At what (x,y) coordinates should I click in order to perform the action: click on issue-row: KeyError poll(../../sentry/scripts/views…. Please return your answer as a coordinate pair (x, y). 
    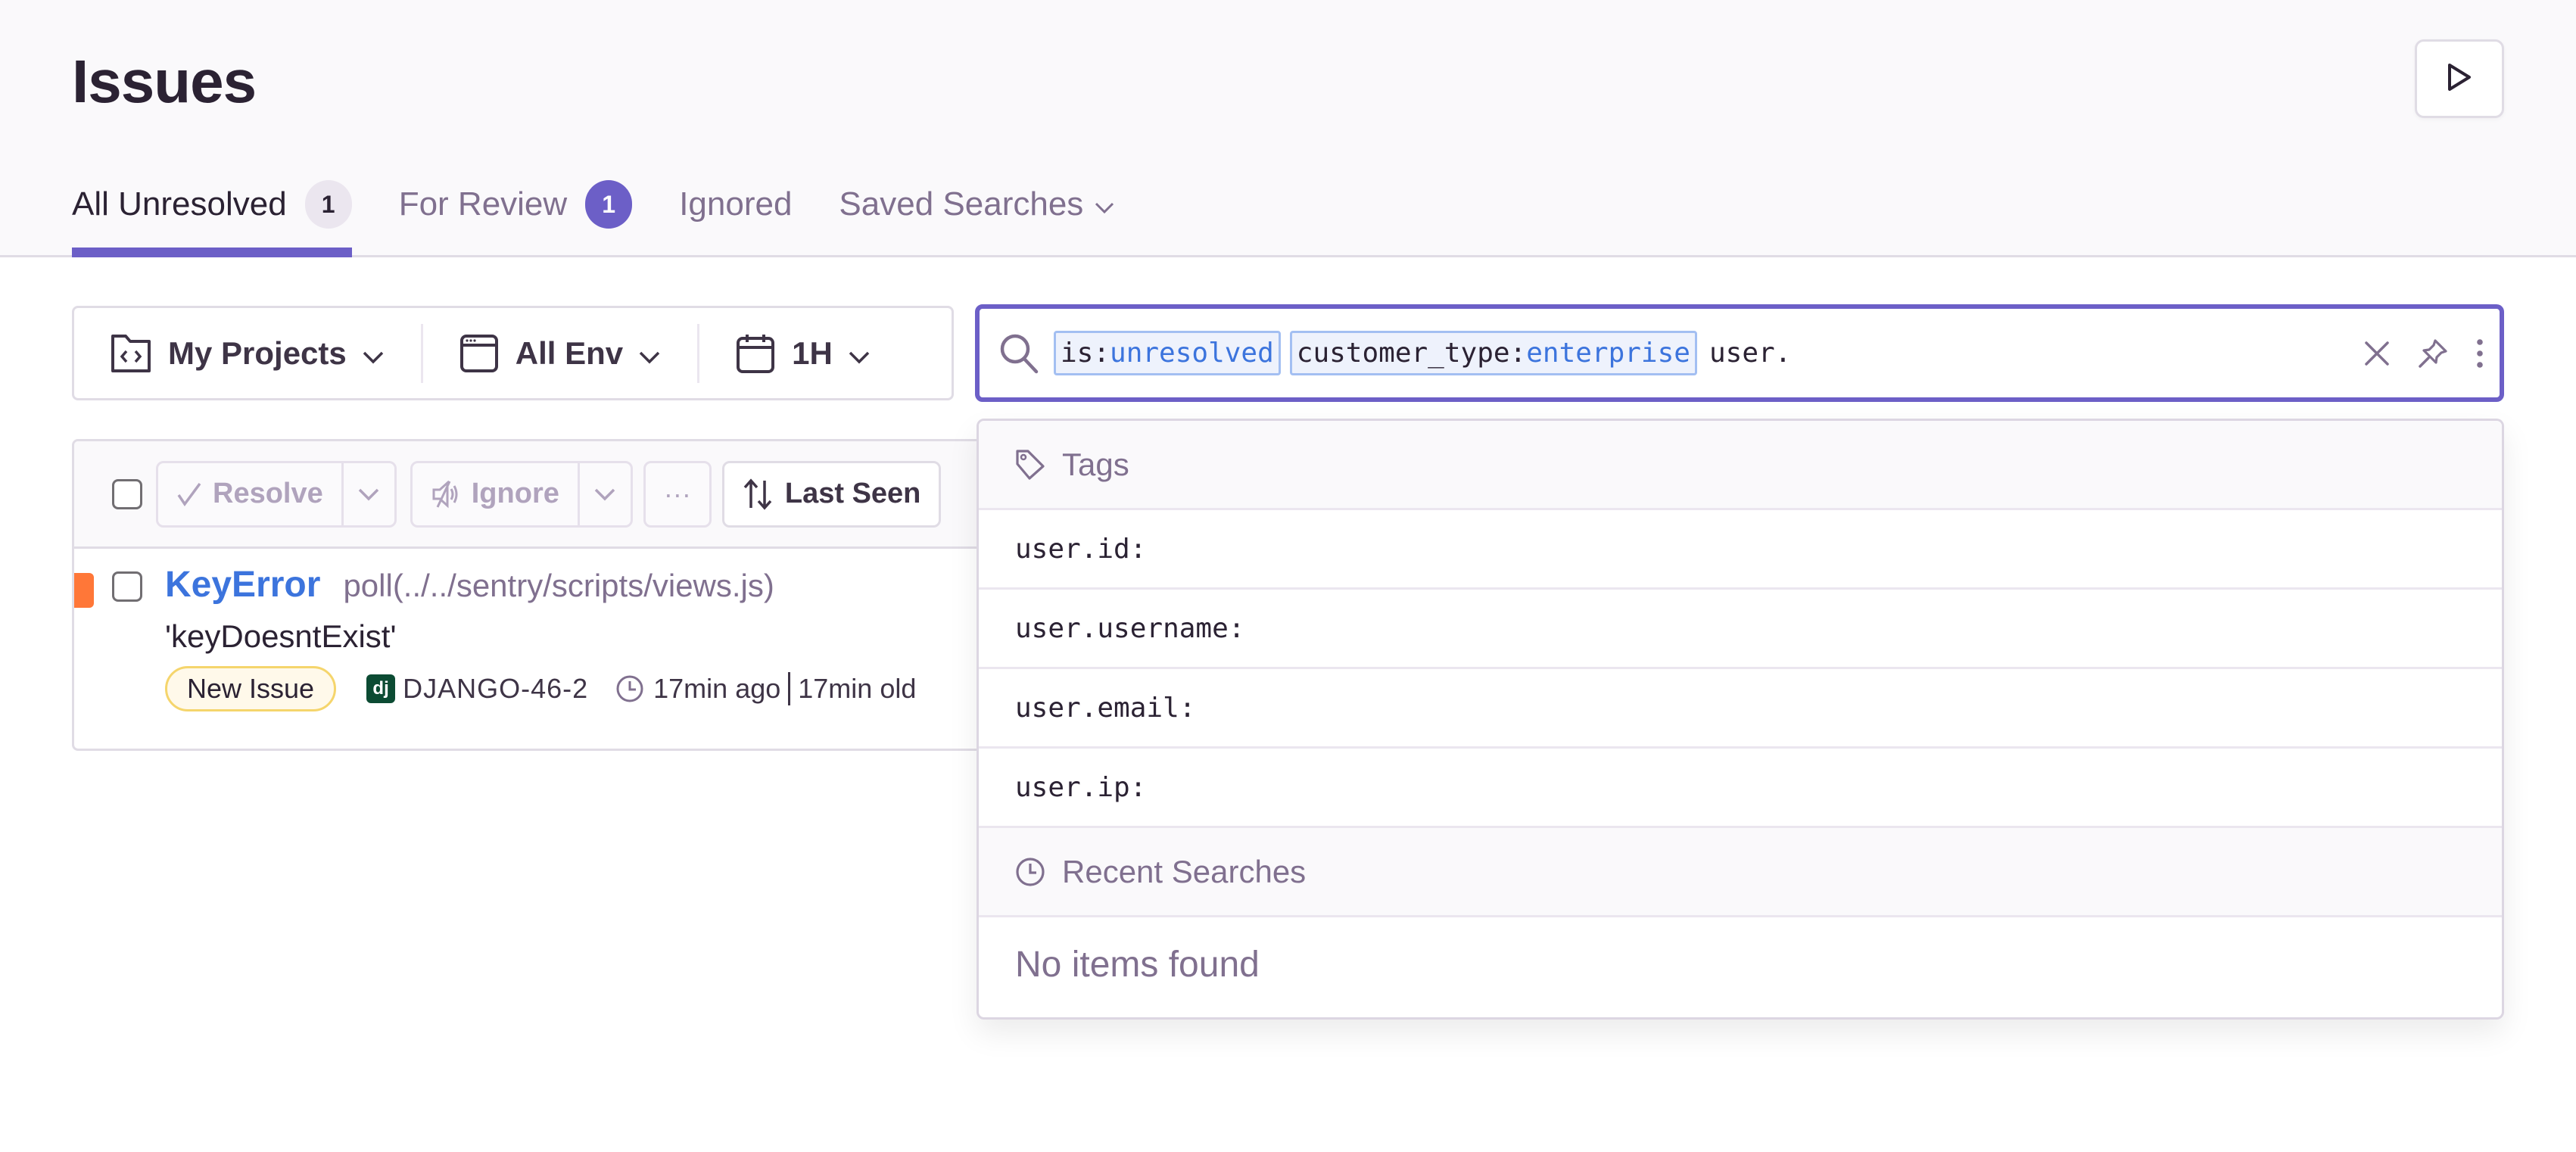
    Looking at the image, I should click on (541, 649).